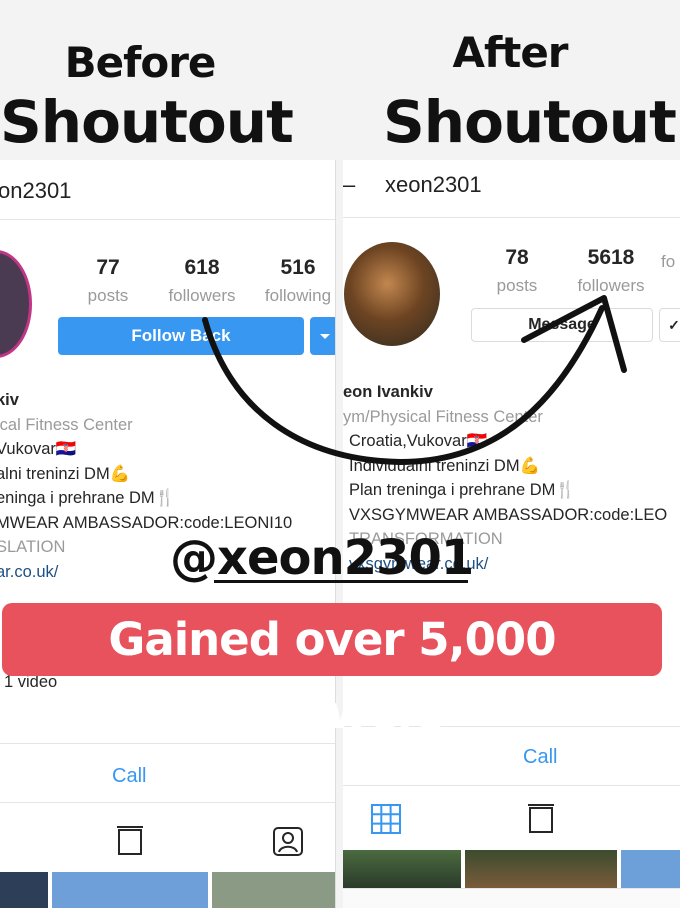 The image size is (680, 908). What do you see at coordinates (530, 122) in the screenshot?
I see `after-heading-line2: Shoutout` at bounding box center [530, 122].